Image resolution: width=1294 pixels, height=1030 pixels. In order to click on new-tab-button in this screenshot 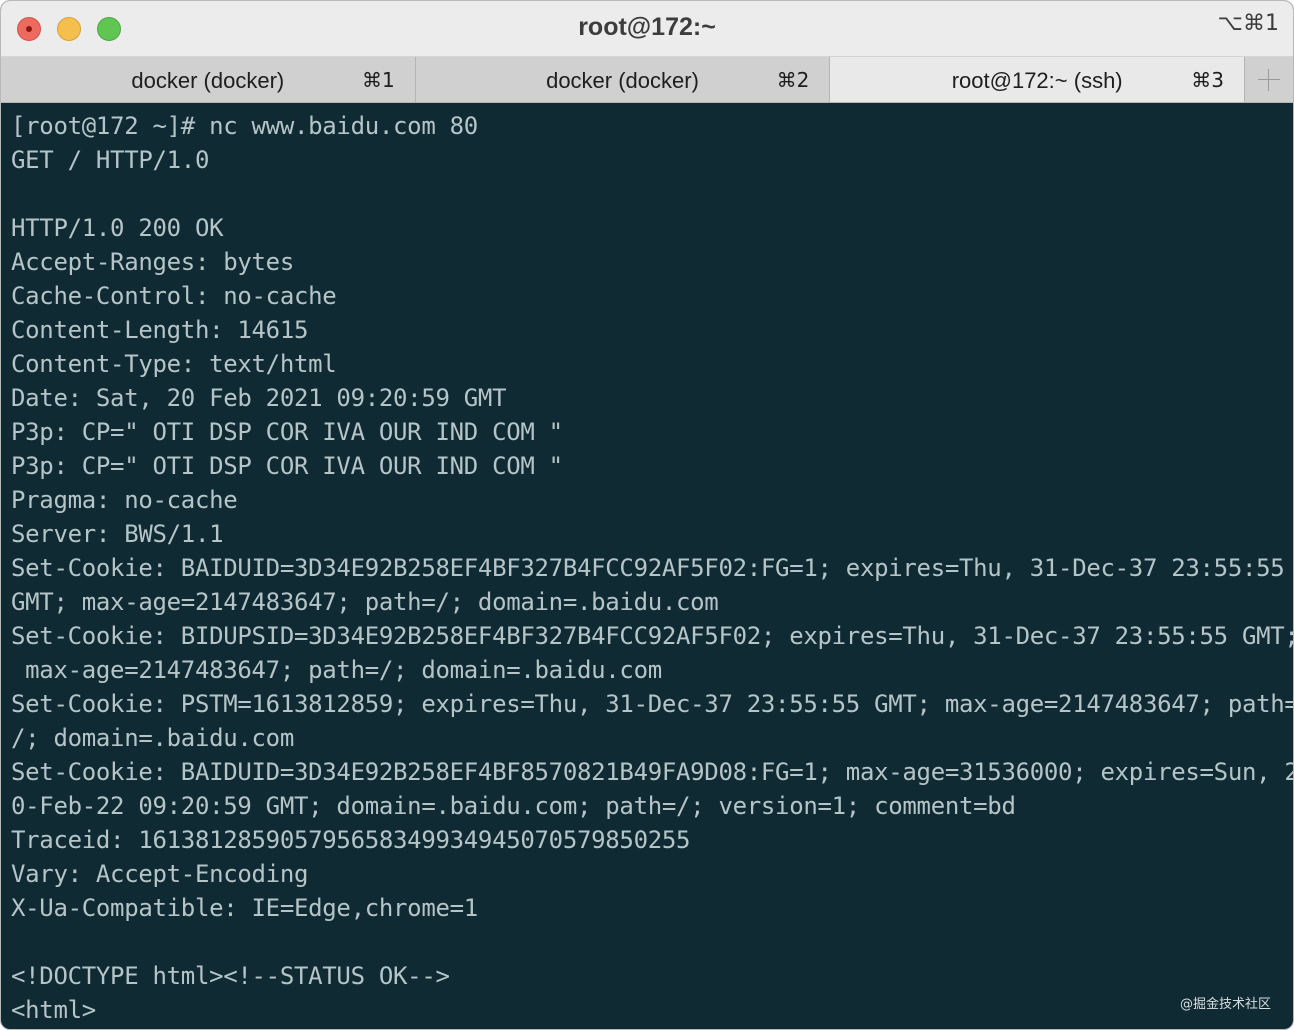, I will do `click(1269, 79)`.